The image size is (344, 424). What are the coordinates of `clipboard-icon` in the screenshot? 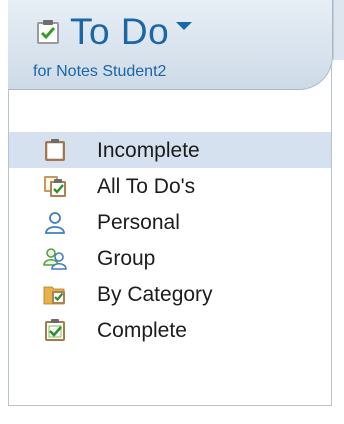 It's located at (55, 150).